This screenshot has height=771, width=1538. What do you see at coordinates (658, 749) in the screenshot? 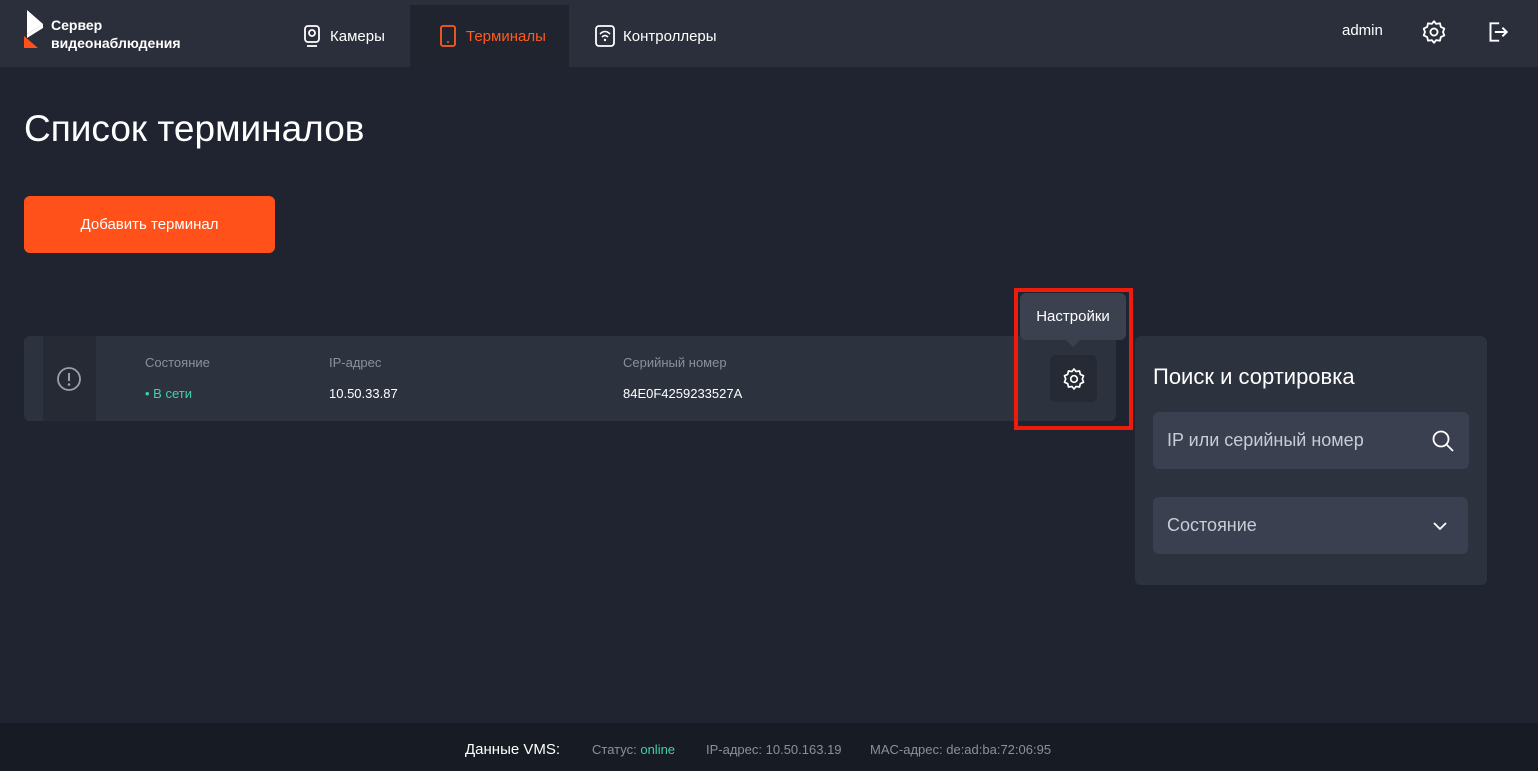
I see `footer-status-value: online` at bounding box center [658, 749].